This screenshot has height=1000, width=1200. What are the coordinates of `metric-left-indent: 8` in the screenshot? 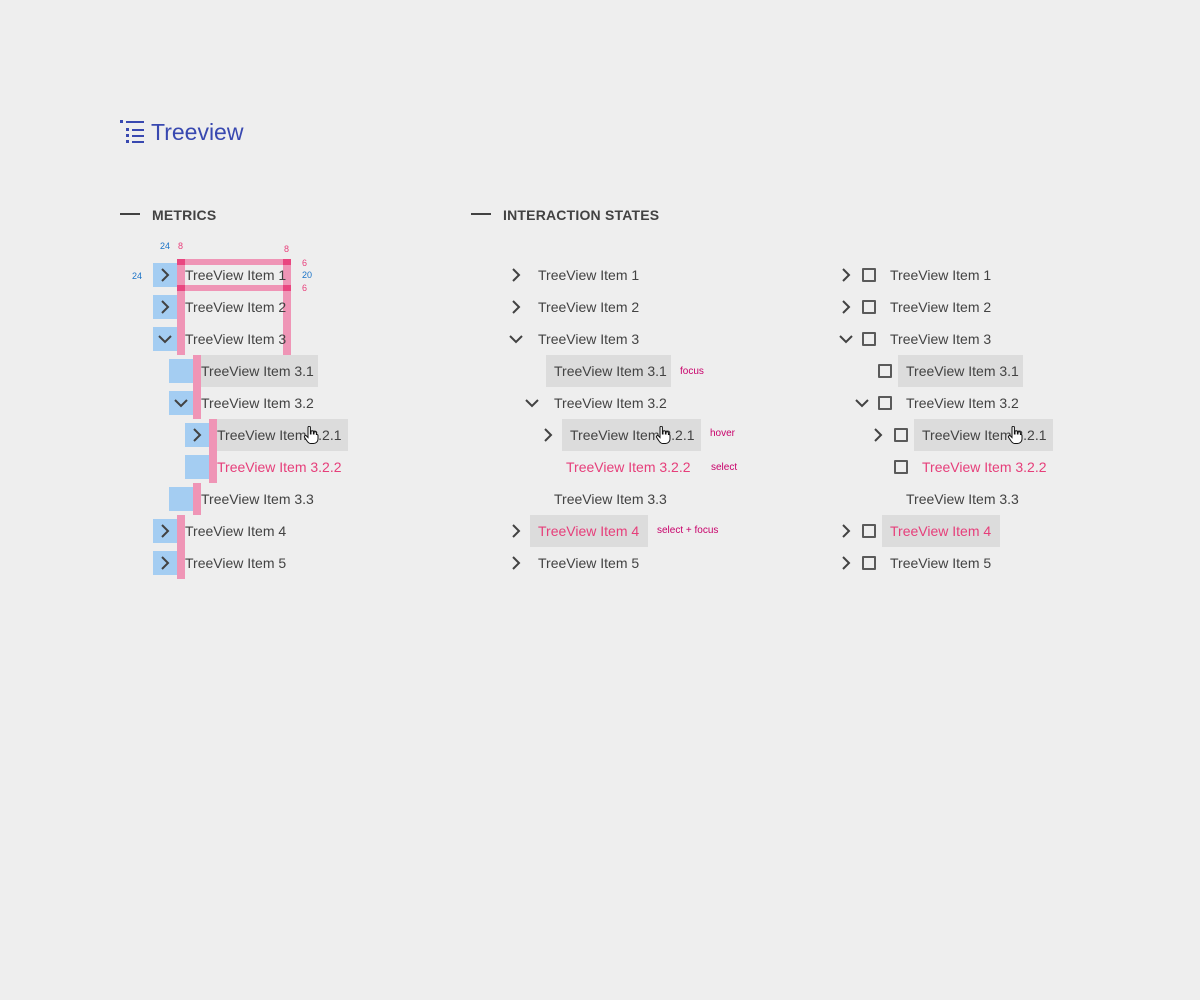 It's located at (181, 246).